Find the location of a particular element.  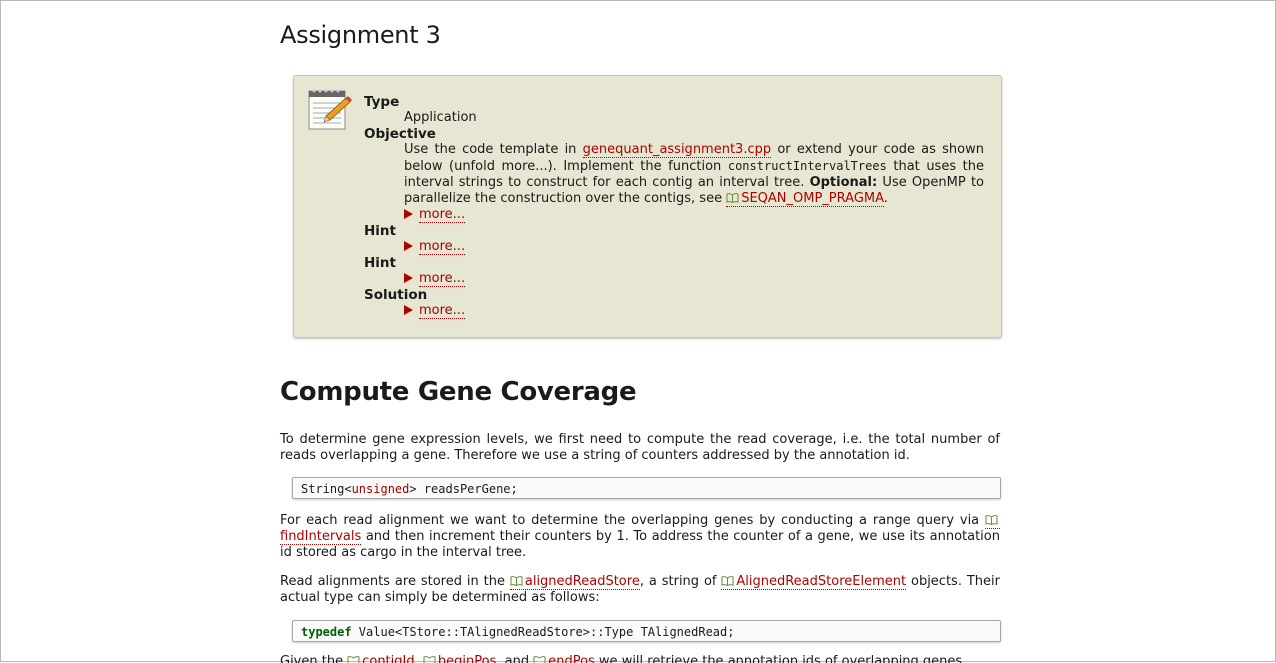

type-value: Application is located at coordinates (440, 117).